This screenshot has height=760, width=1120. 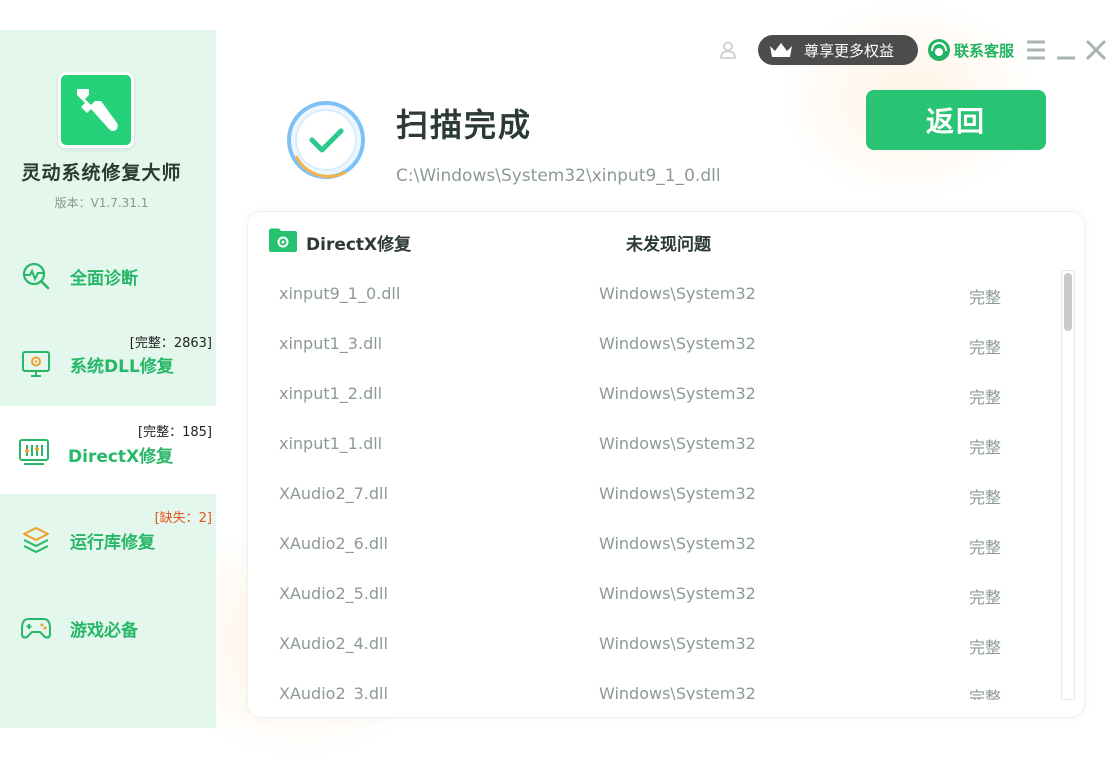 What do you see at coordinates (36, 364) in the screenshot?
I see `dll-repair-icon` at bounding box center [36, 364].